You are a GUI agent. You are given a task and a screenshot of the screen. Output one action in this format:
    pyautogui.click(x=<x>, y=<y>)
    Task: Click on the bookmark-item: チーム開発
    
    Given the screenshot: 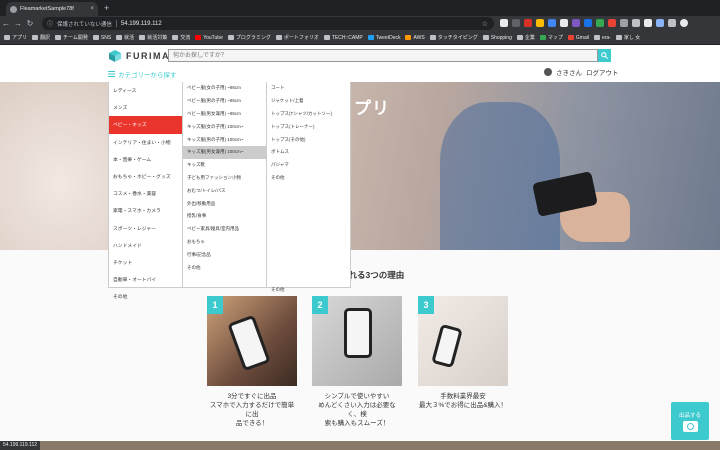 What is the action you would take?
    pyautogui.click(x=71, y=37)
    